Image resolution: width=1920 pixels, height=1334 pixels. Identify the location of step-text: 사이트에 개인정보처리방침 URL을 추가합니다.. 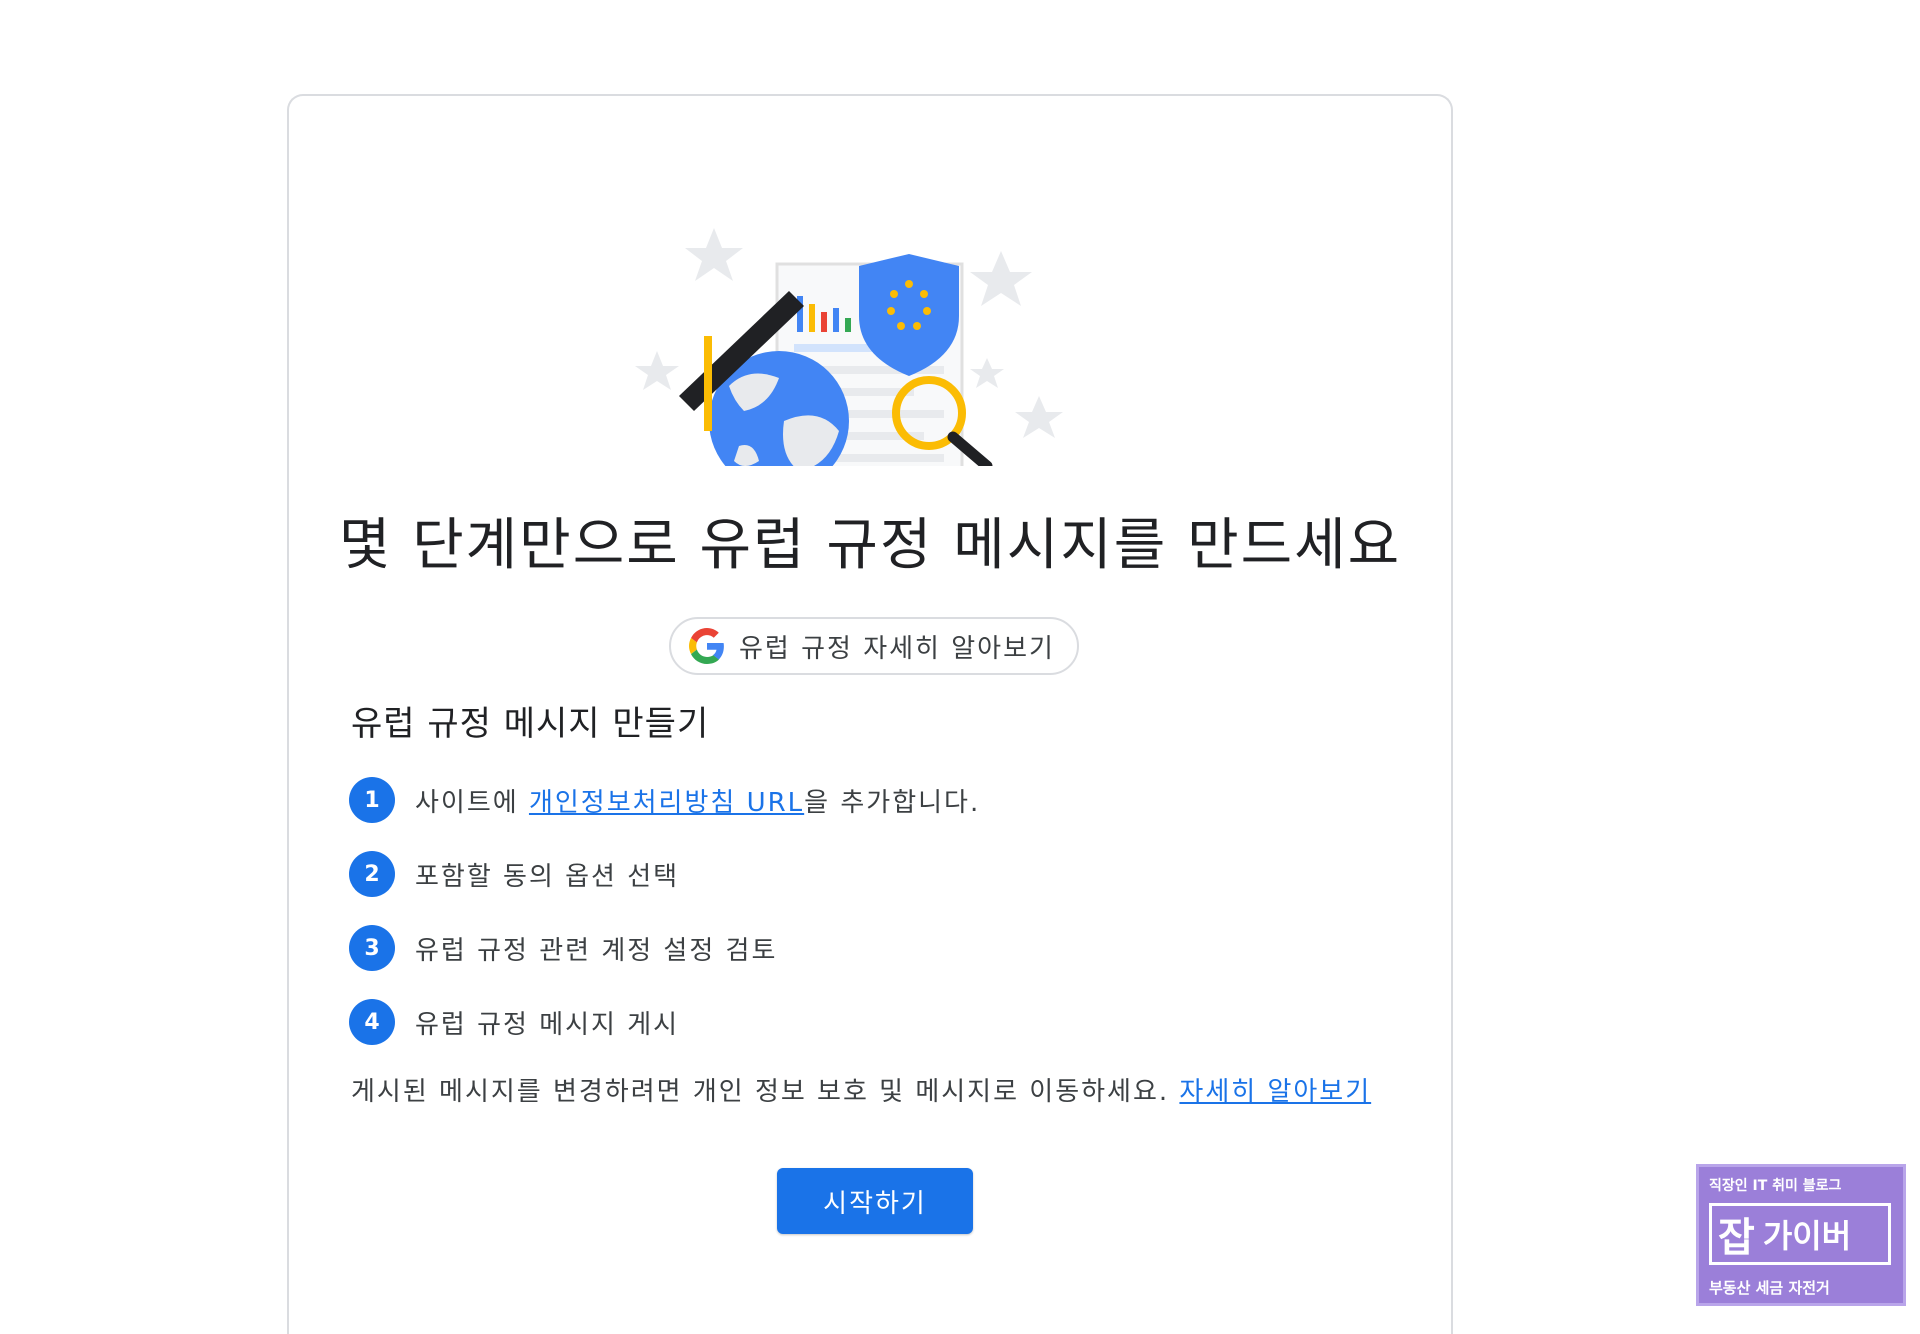
(697, 800).